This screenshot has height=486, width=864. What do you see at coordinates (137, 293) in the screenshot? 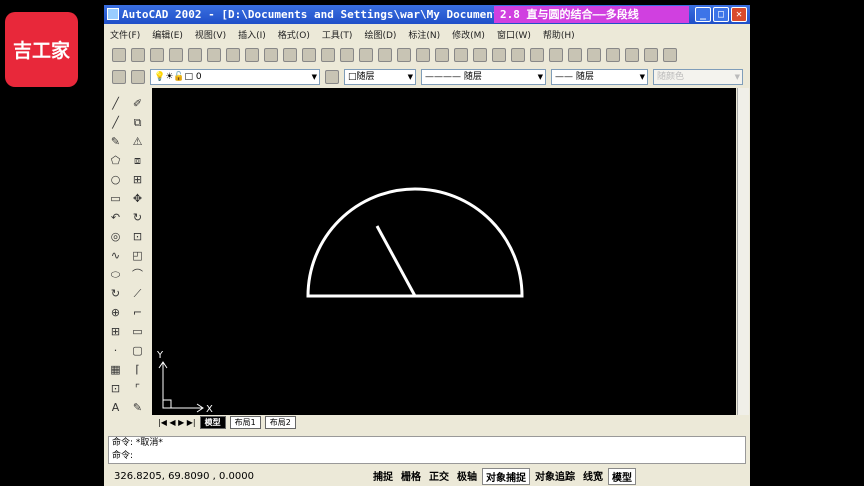
I see `tool-icon: ⟋` at bounding box center [137, 293].